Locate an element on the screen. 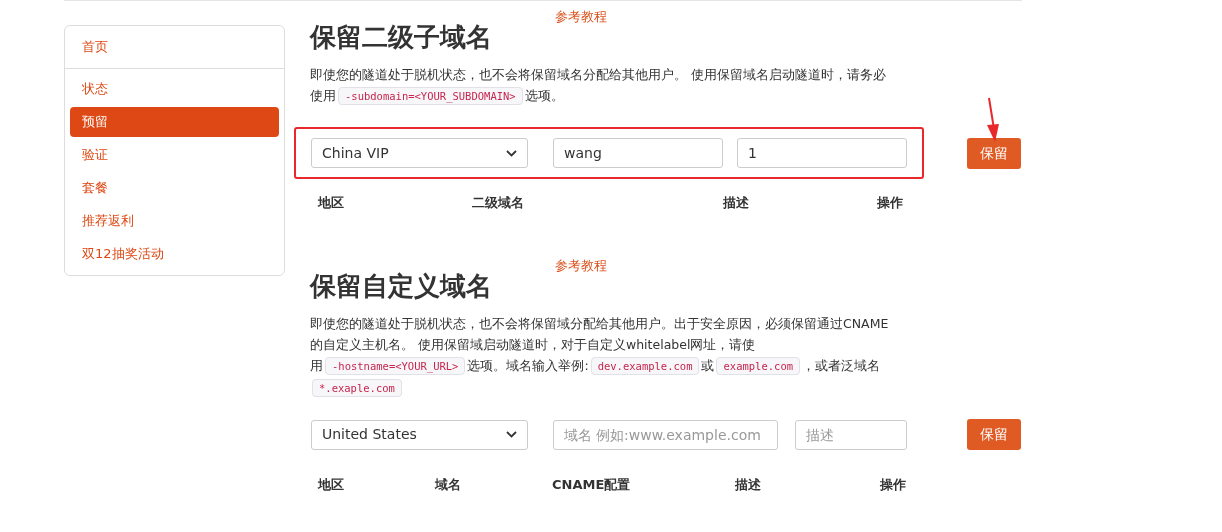 The width and height of the screenshot is (1222, 532). section-title: 保留二级子域名 is located at coordinates (401, 37).